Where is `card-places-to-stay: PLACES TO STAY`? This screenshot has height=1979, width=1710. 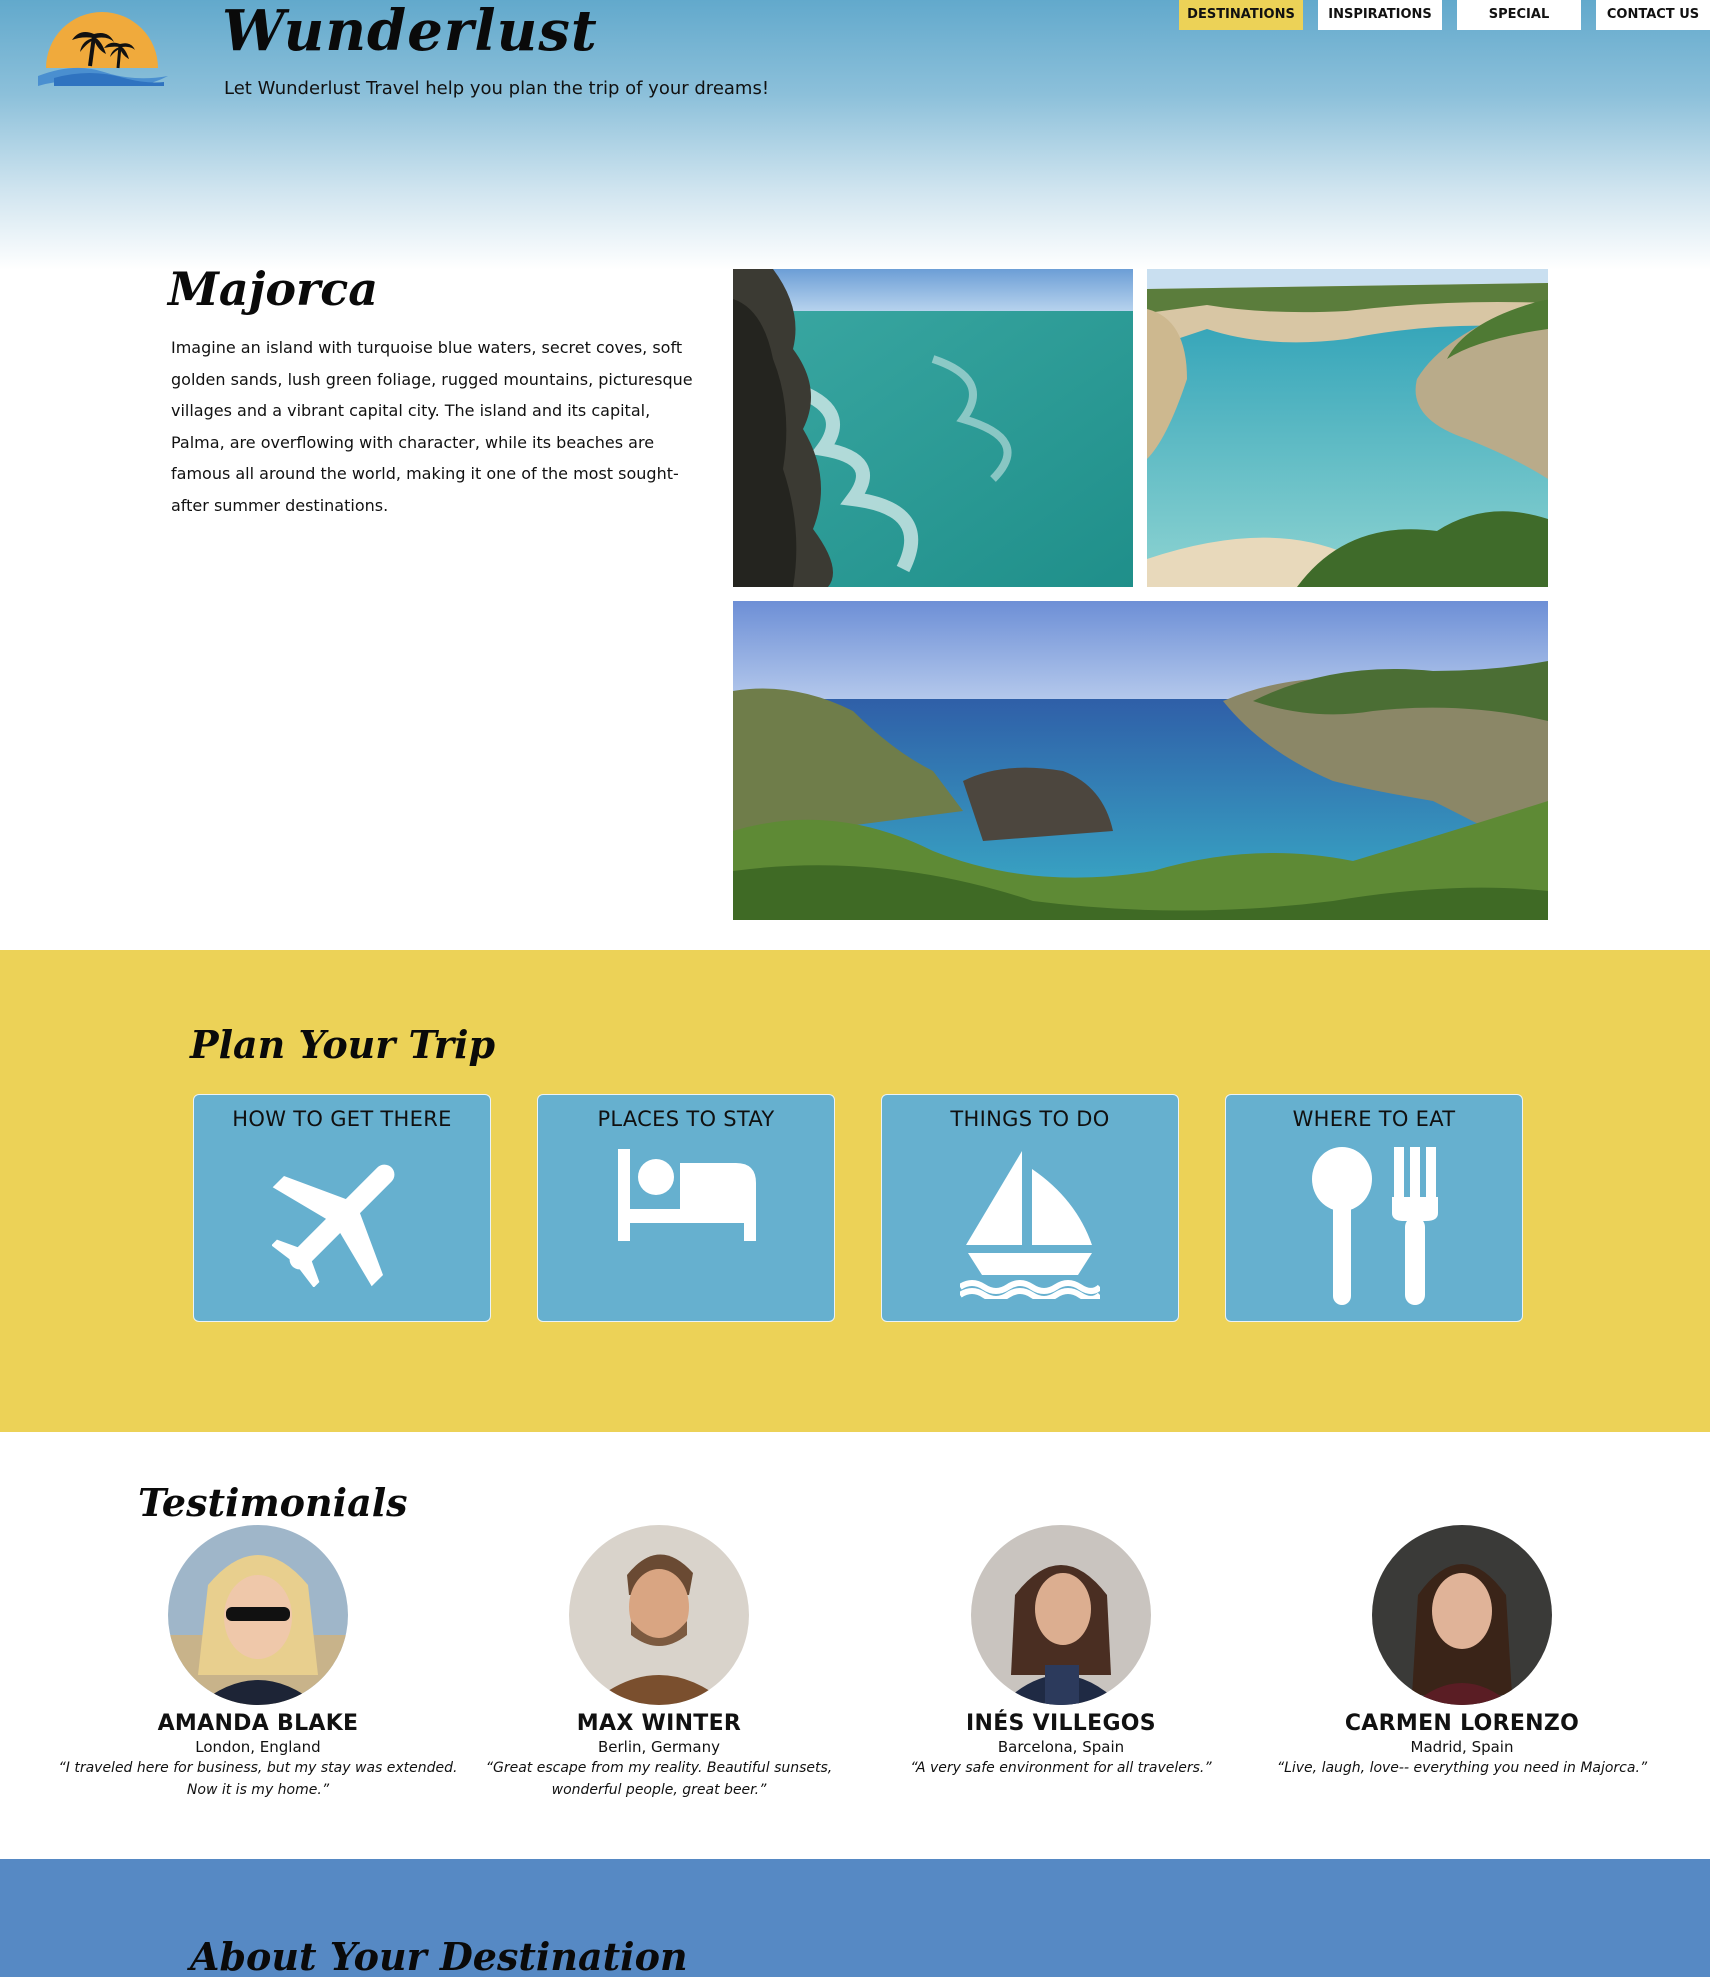
card-places-to-stay: PLACES TO STAY is located at coordinates (686, 1208).